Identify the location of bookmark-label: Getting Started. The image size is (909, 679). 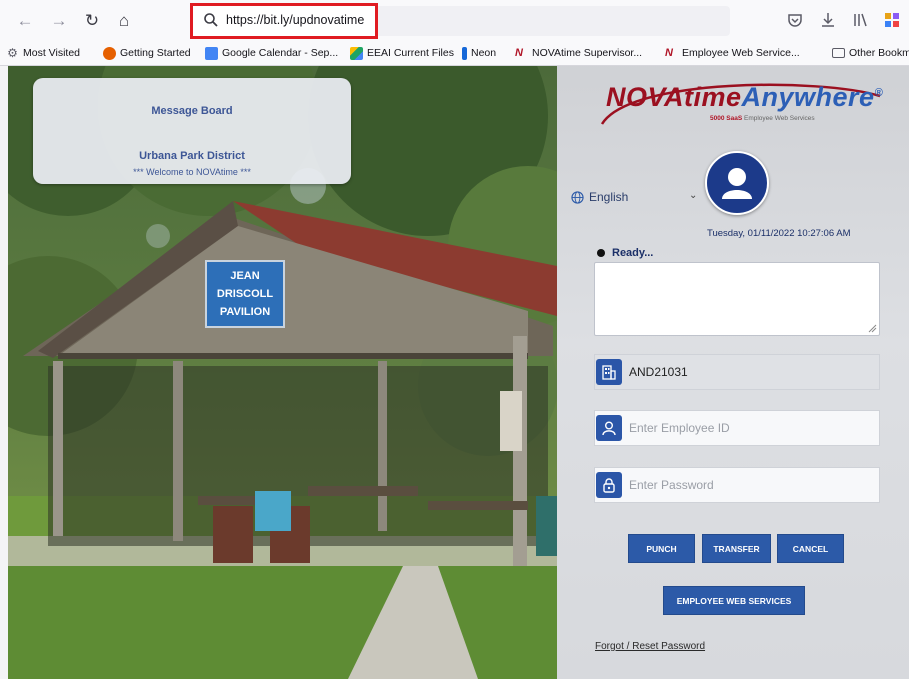
(155, 53).